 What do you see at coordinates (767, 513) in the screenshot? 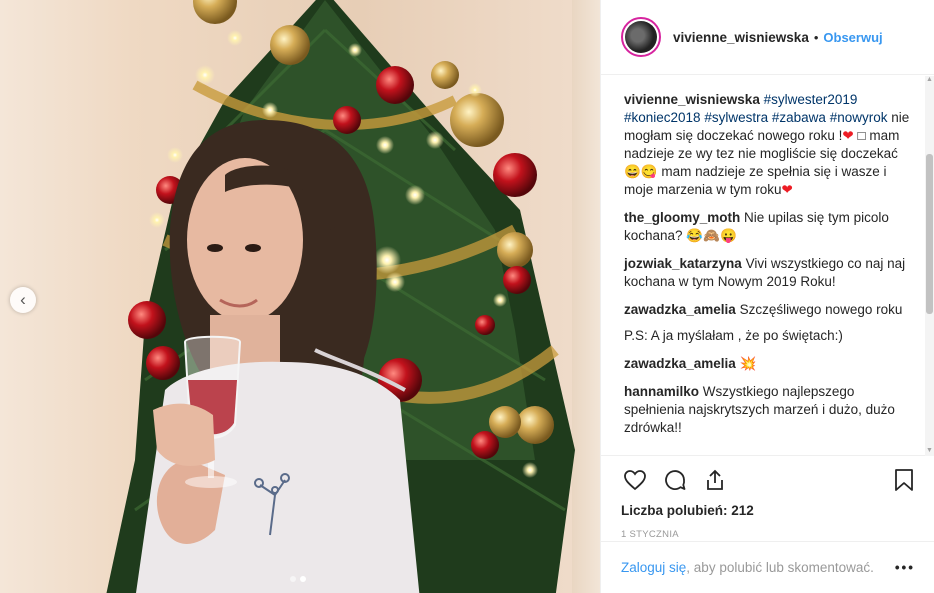
I see `likes-count: Liczba polubień: 212` at bounding box center [767, 513].